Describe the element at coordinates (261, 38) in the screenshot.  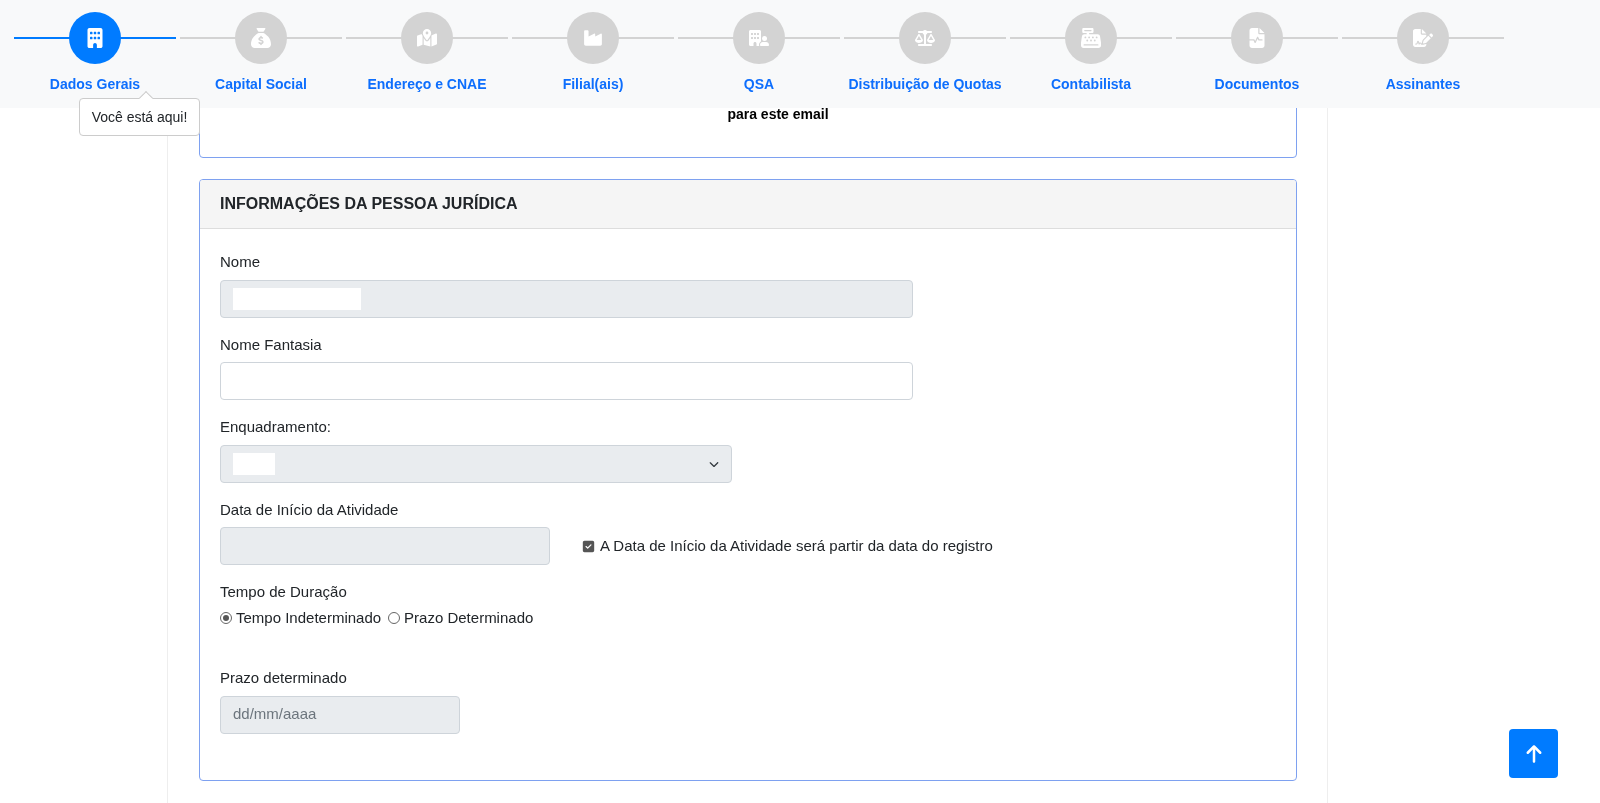
I see `money-bag-icon` at that location.